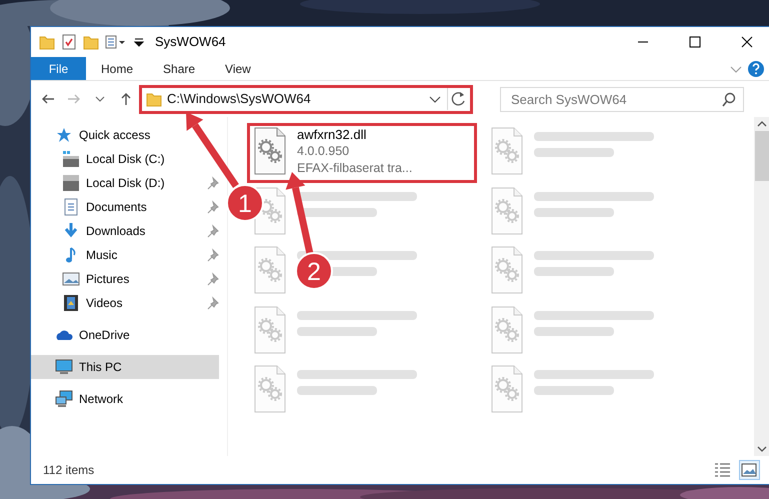  I want to click on sidebar-item: Music, so click(77, 255).